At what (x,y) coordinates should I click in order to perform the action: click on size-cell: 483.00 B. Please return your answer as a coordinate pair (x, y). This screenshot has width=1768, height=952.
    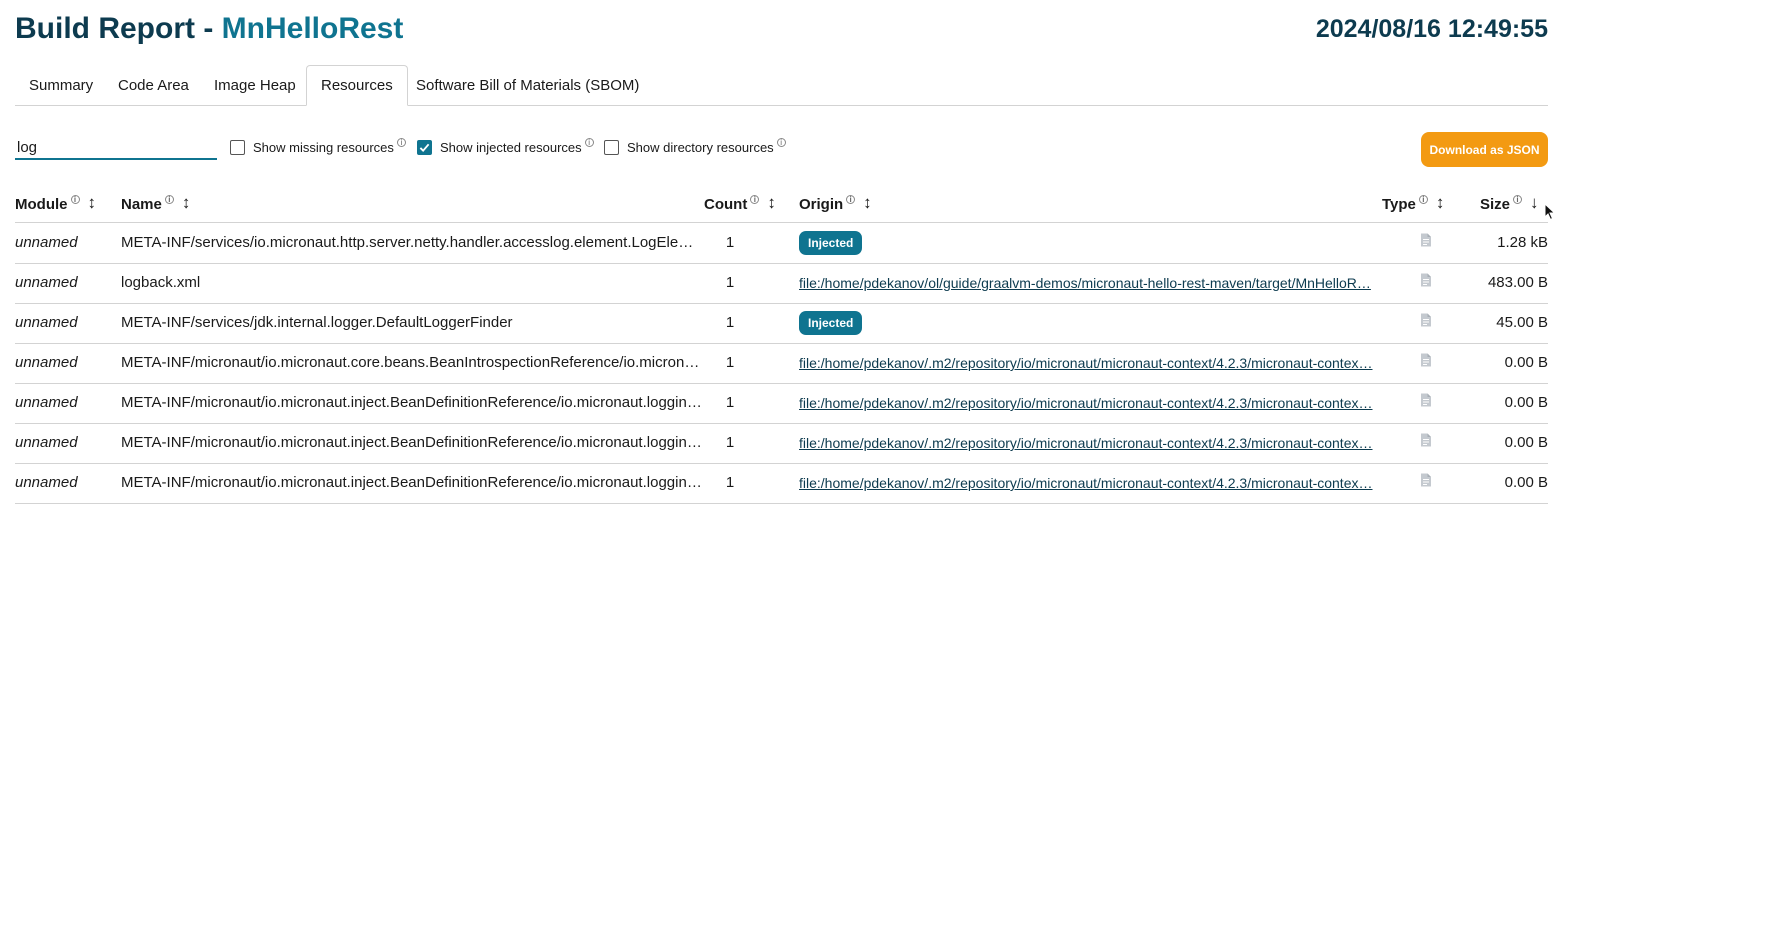
    Looking at the image, I should click on (1517, 282).